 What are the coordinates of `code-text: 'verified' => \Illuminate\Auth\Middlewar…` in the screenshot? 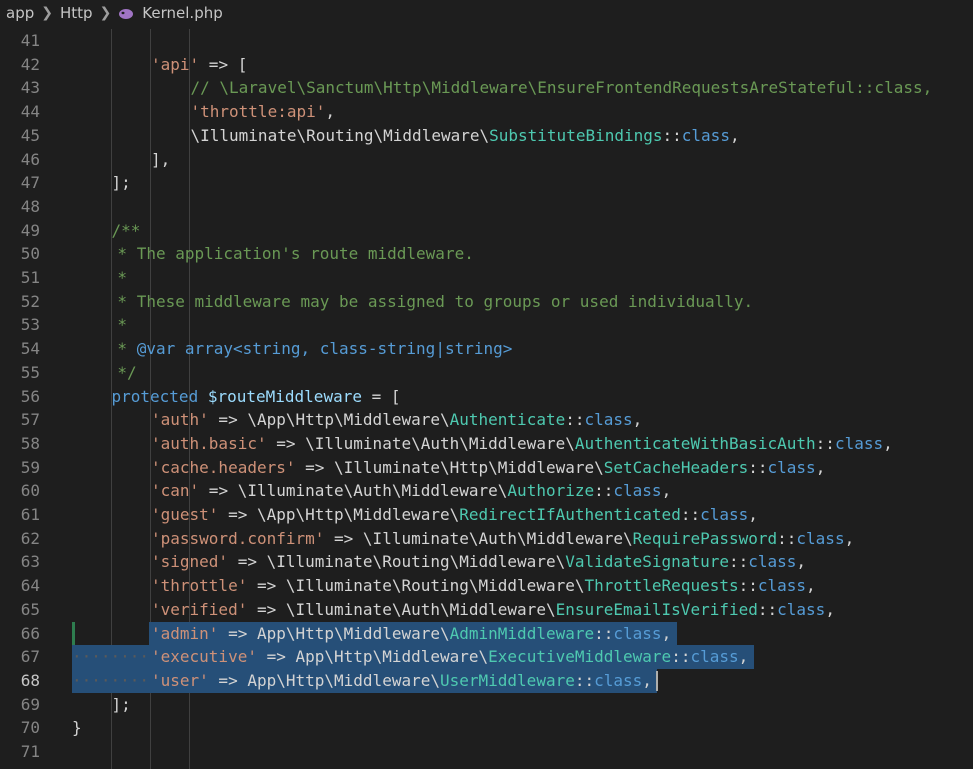 It's located at (493, 609).